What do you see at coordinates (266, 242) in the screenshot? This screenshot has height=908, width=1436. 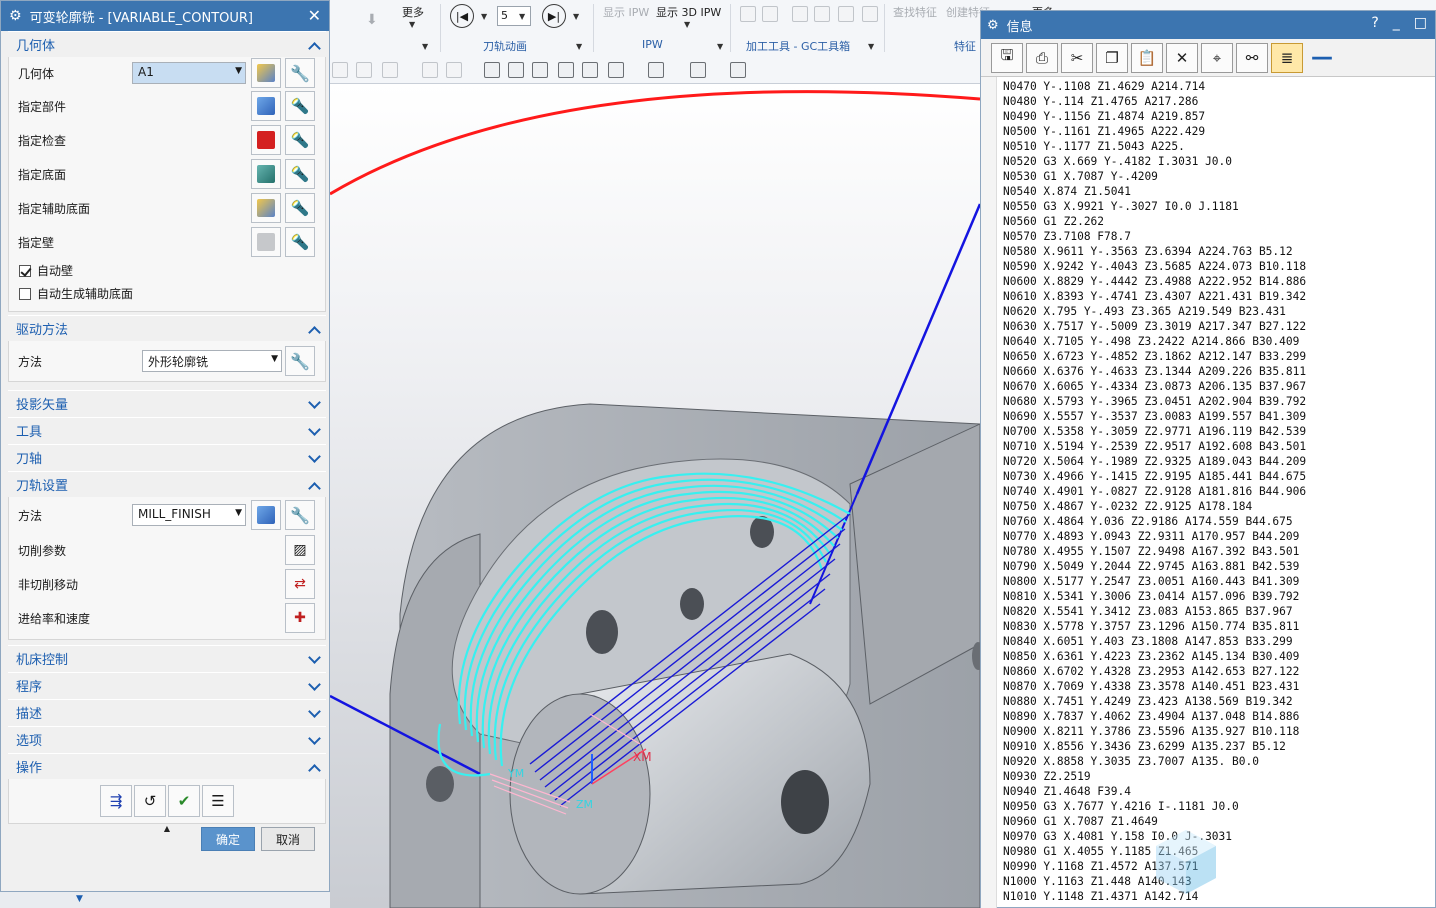 I see `select-wall-button` at bounding box center [266, 242].